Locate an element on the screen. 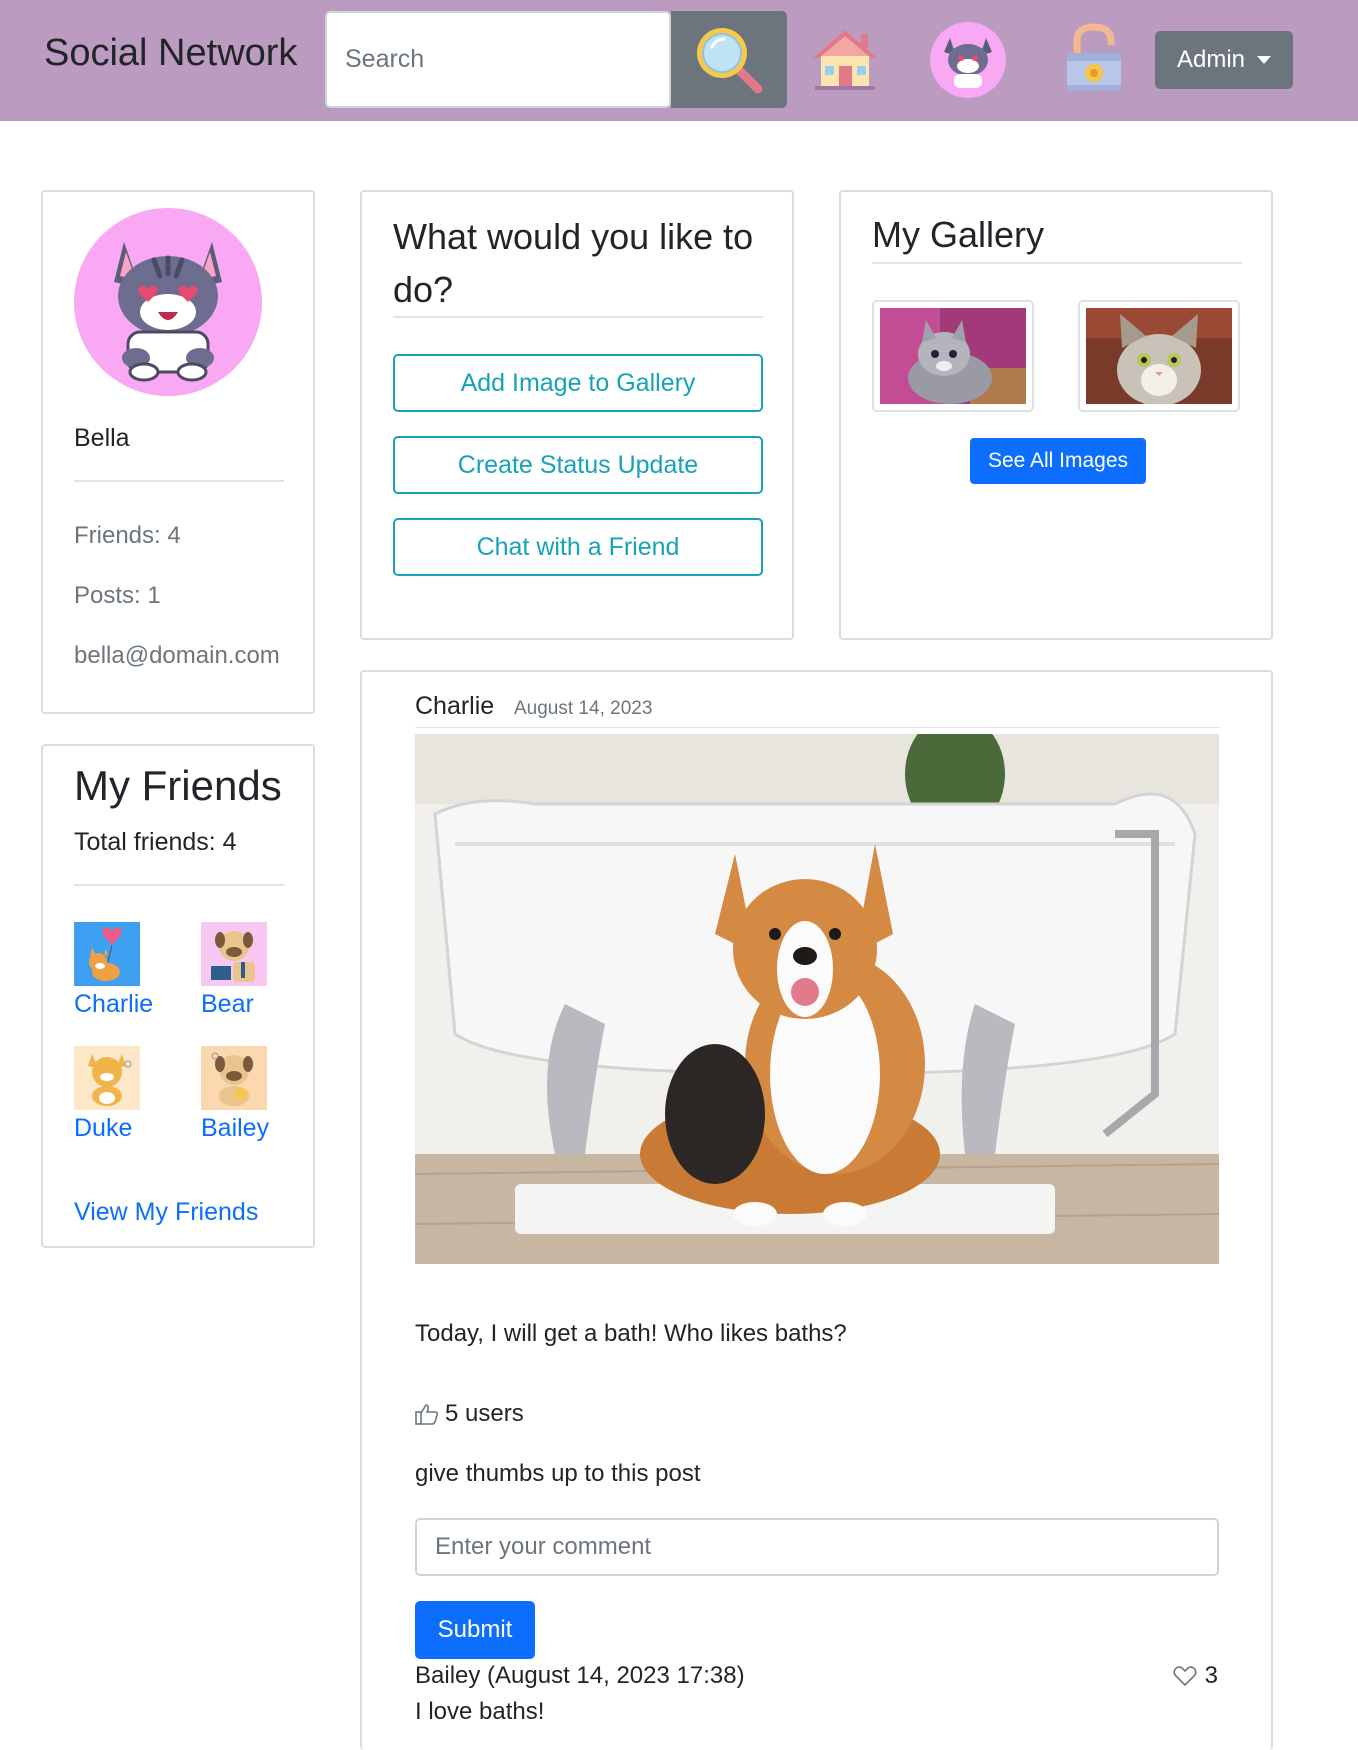 This screenshot has height=1750, width=1358. friend-name: Duke is located at coordinates (124, 1128).